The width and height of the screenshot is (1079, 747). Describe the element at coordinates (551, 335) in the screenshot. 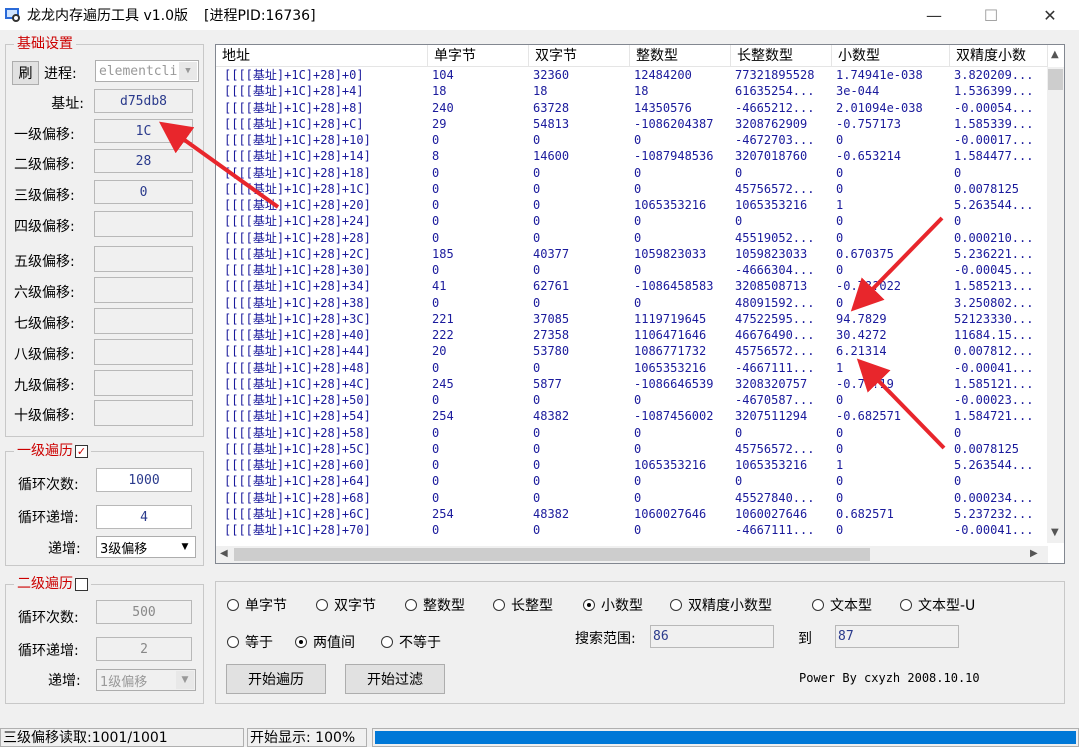

I see `table-cell: 27358` at that location.